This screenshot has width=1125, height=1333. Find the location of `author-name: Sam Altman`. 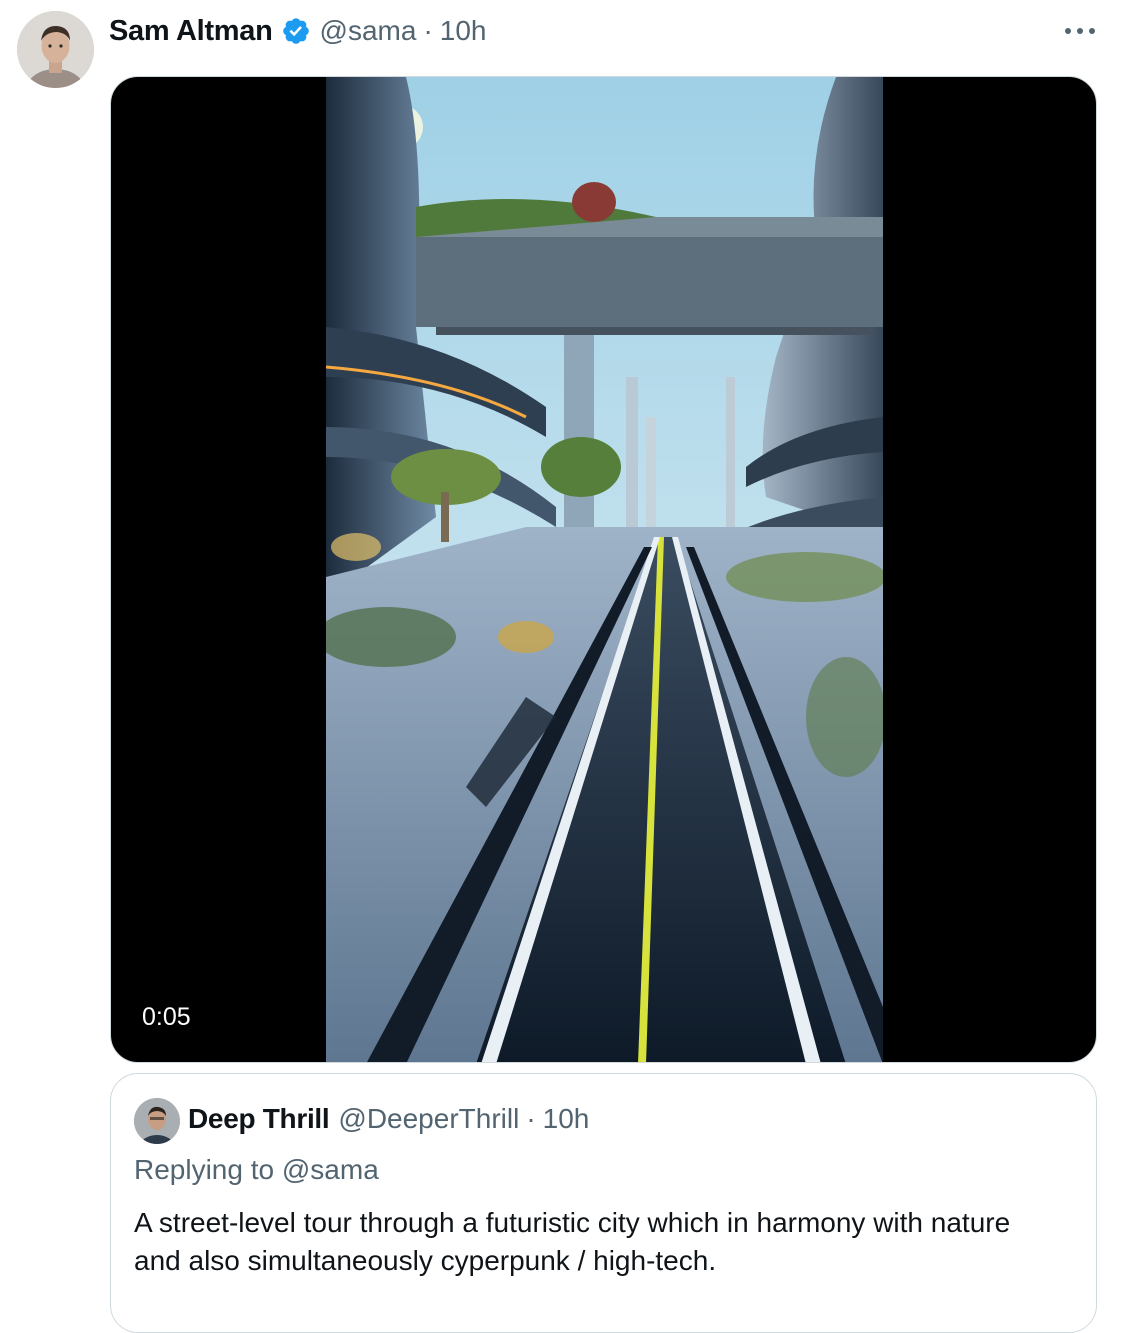

author-name: Sam Altman is located at coordinates (191, 31).